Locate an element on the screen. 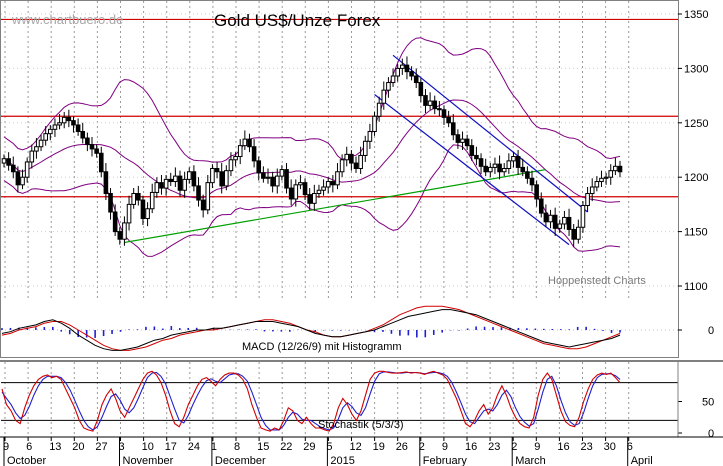 Image resolution: width=723 pixels, height=466 pixels. date-tick-label: 12 is located at coordinates (356, 447).